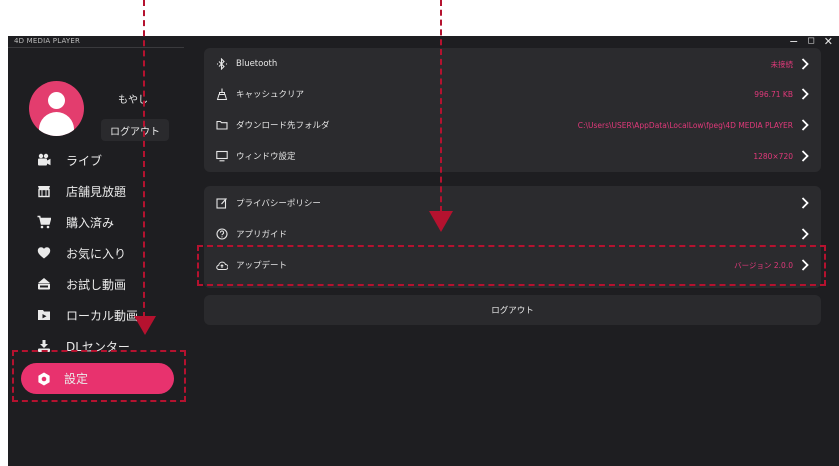 The image size is (839, 466). I want to click on setting-value: 未接続, so click(782, 64).